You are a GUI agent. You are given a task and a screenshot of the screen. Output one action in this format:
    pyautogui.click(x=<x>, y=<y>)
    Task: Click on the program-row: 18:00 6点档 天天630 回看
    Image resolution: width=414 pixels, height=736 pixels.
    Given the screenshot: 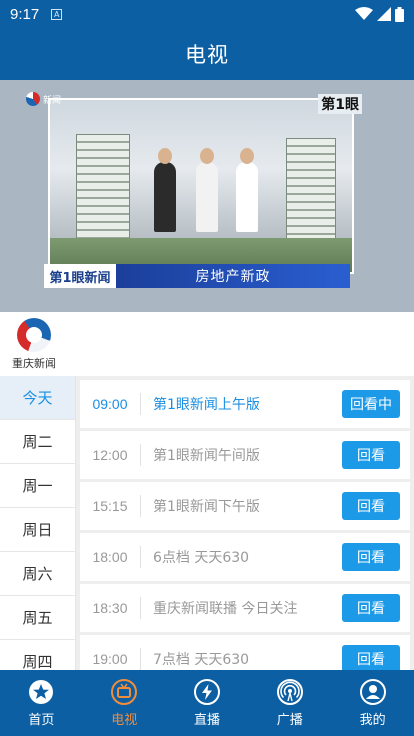 What is the action you would take?
    pyautogui.click(x=245, y=557)
    